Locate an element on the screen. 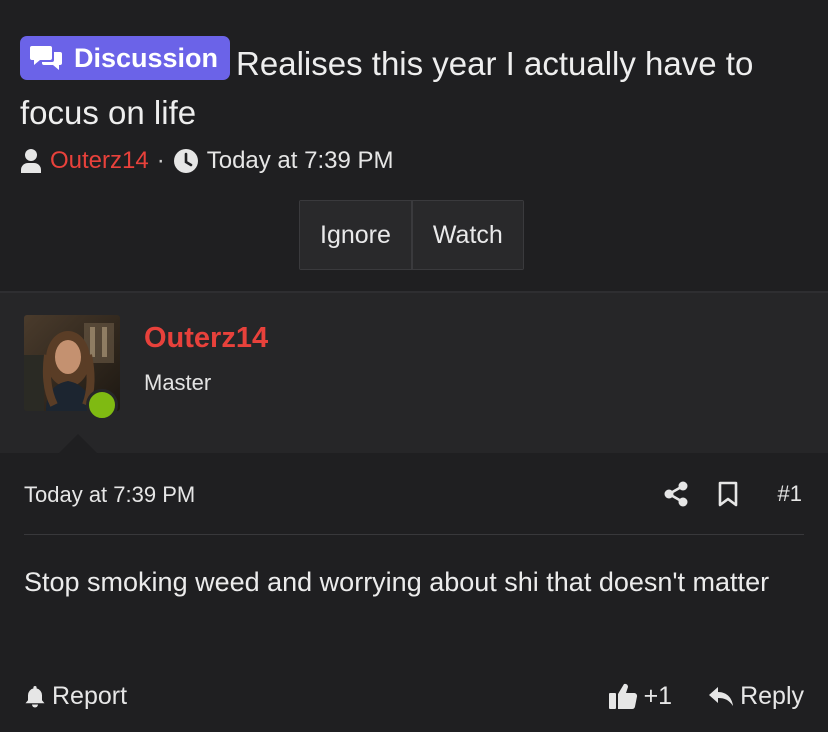 Image resolution: width=828 pixels, height=732 pixels. prefix-badge: Discussion is located at coordinates (125, 58).